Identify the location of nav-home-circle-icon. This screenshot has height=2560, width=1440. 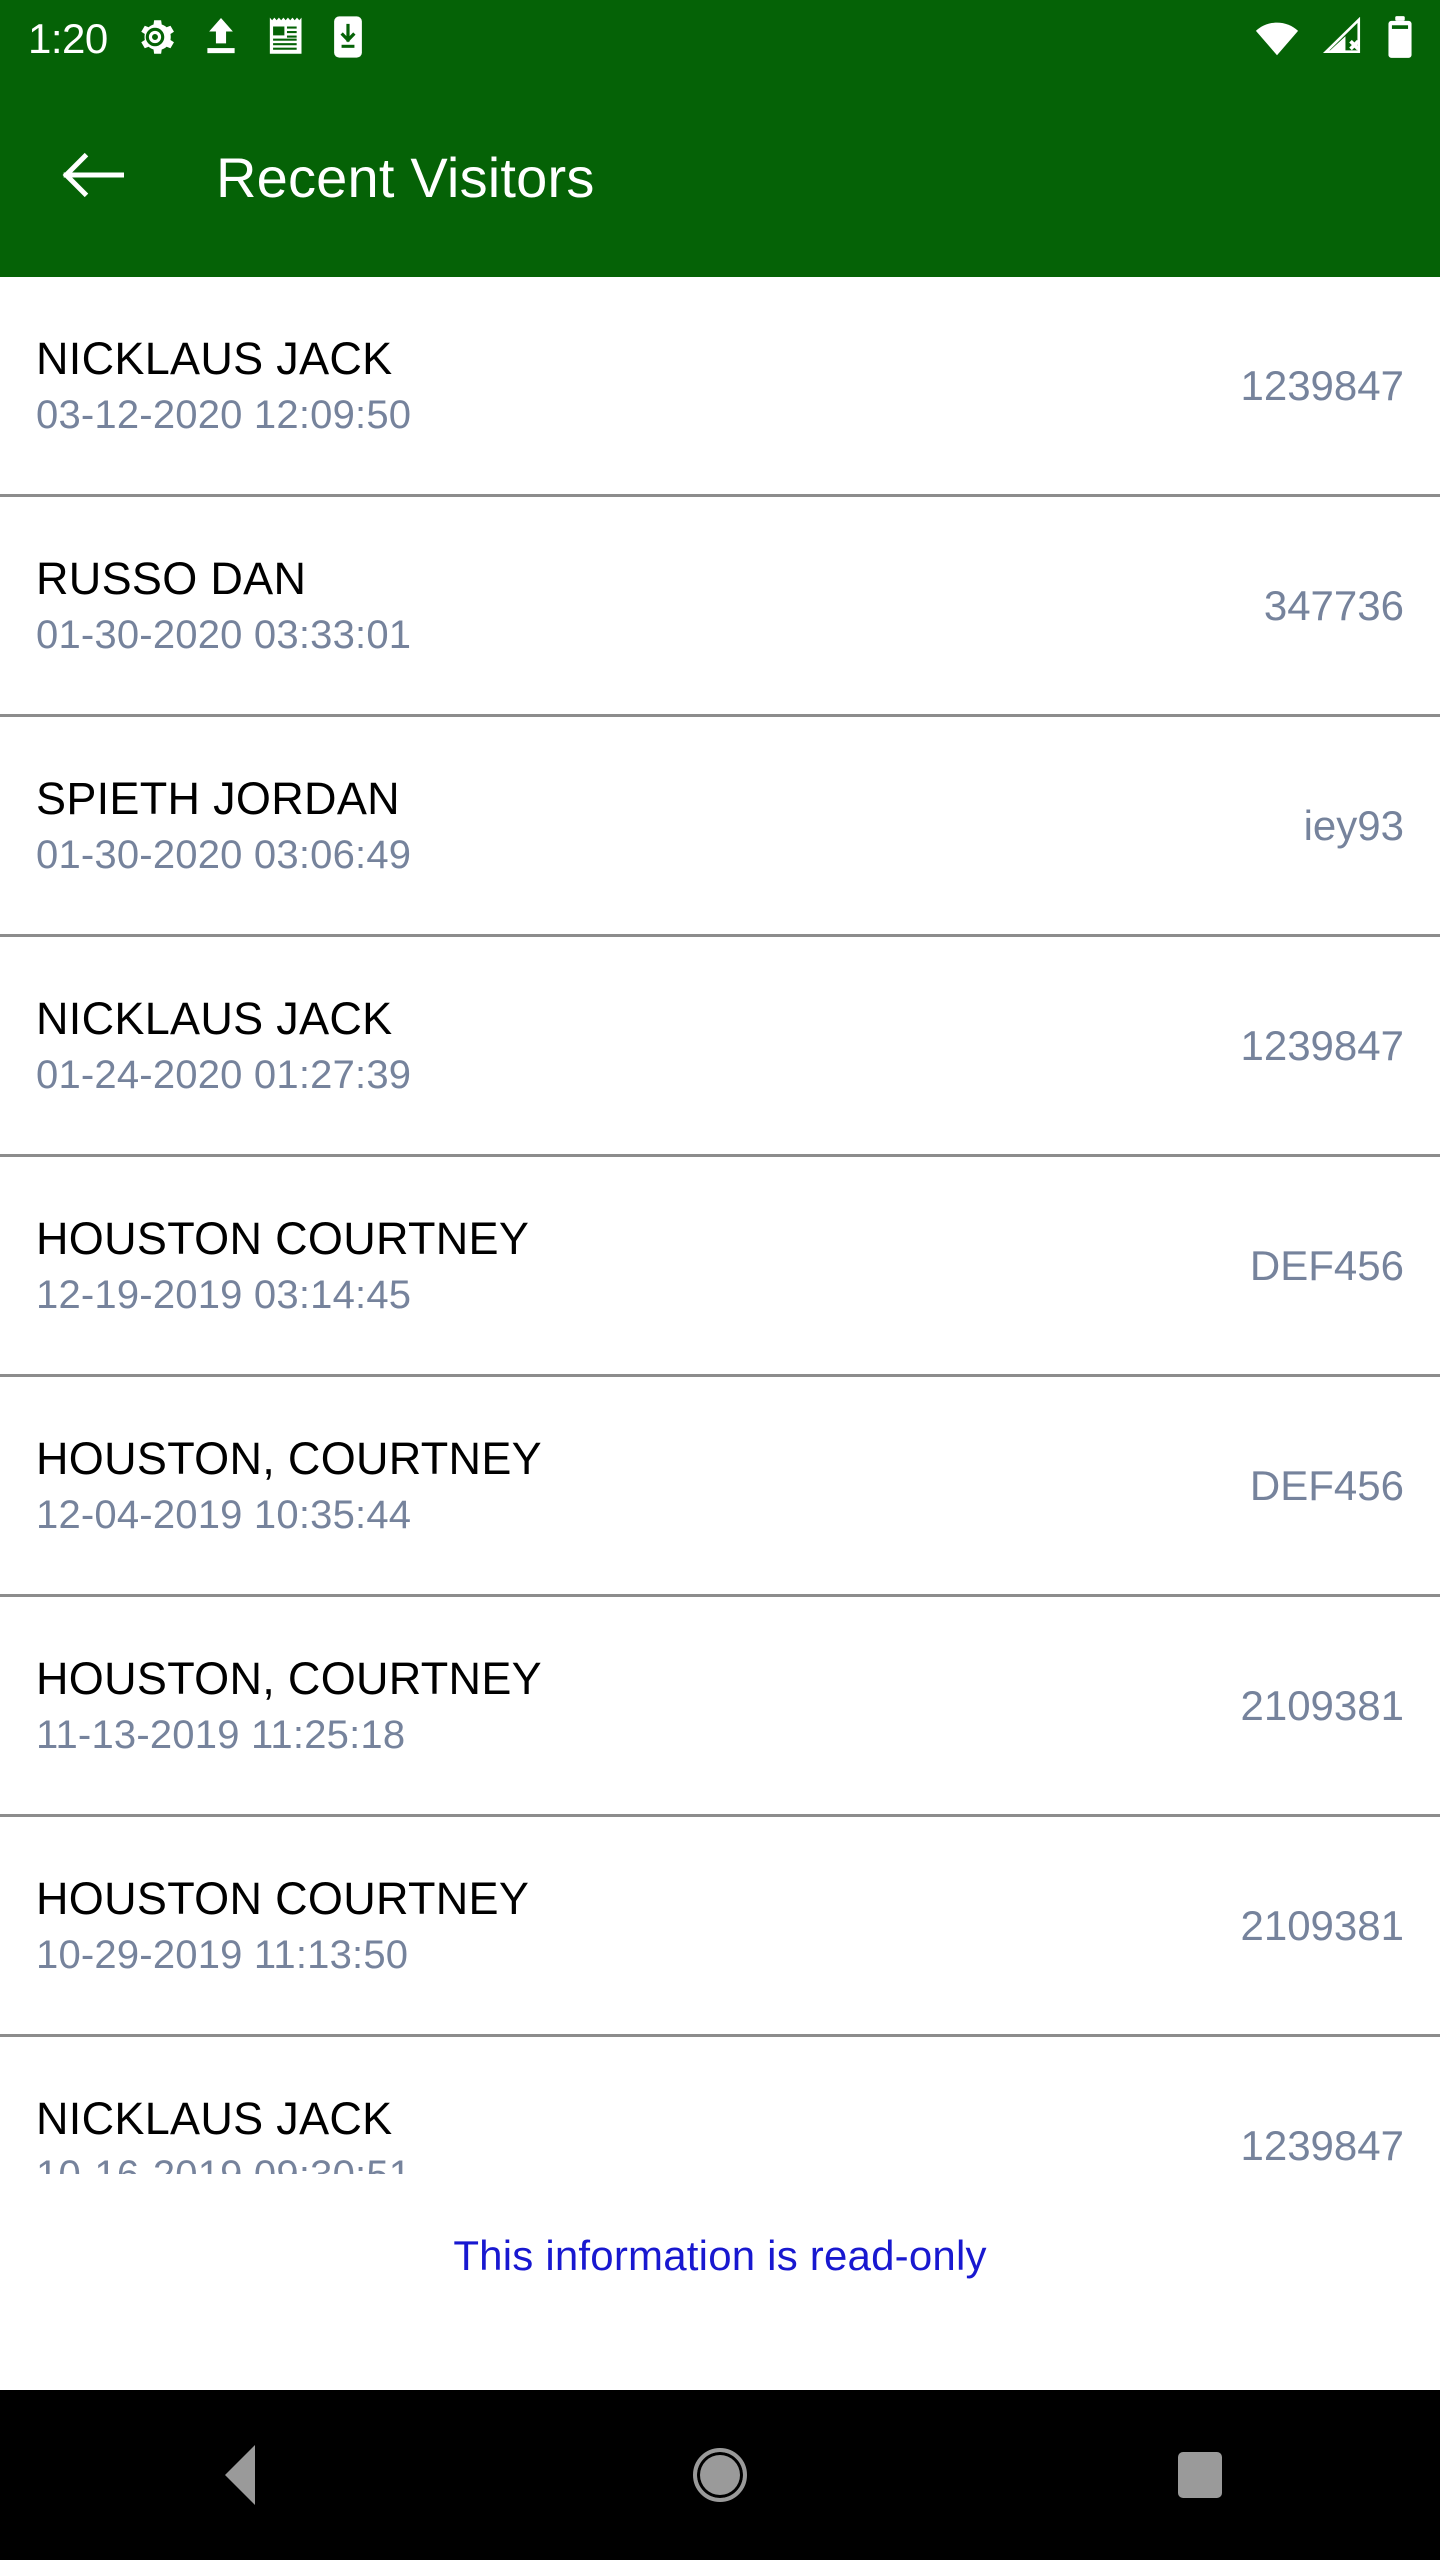
(720, 2475).